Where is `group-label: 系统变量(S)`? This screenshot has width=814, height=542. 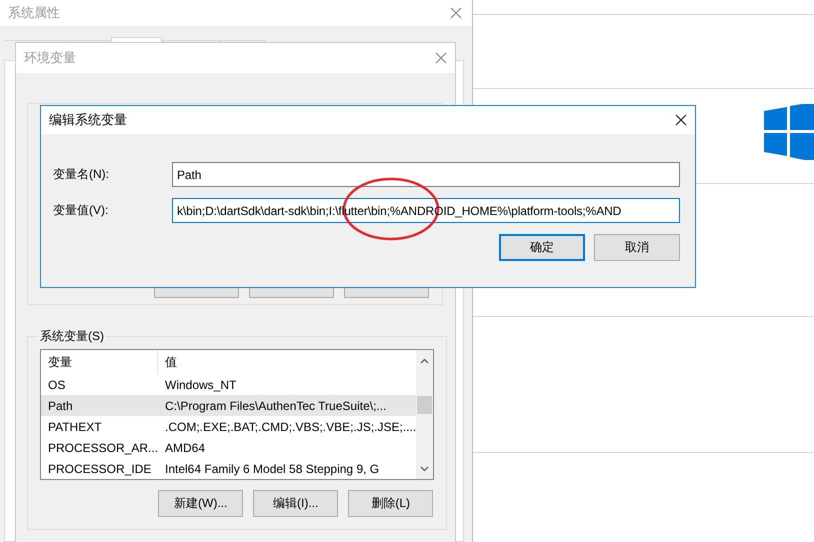 group-label: 系统变量(S) is located at coordinates (72, 336).